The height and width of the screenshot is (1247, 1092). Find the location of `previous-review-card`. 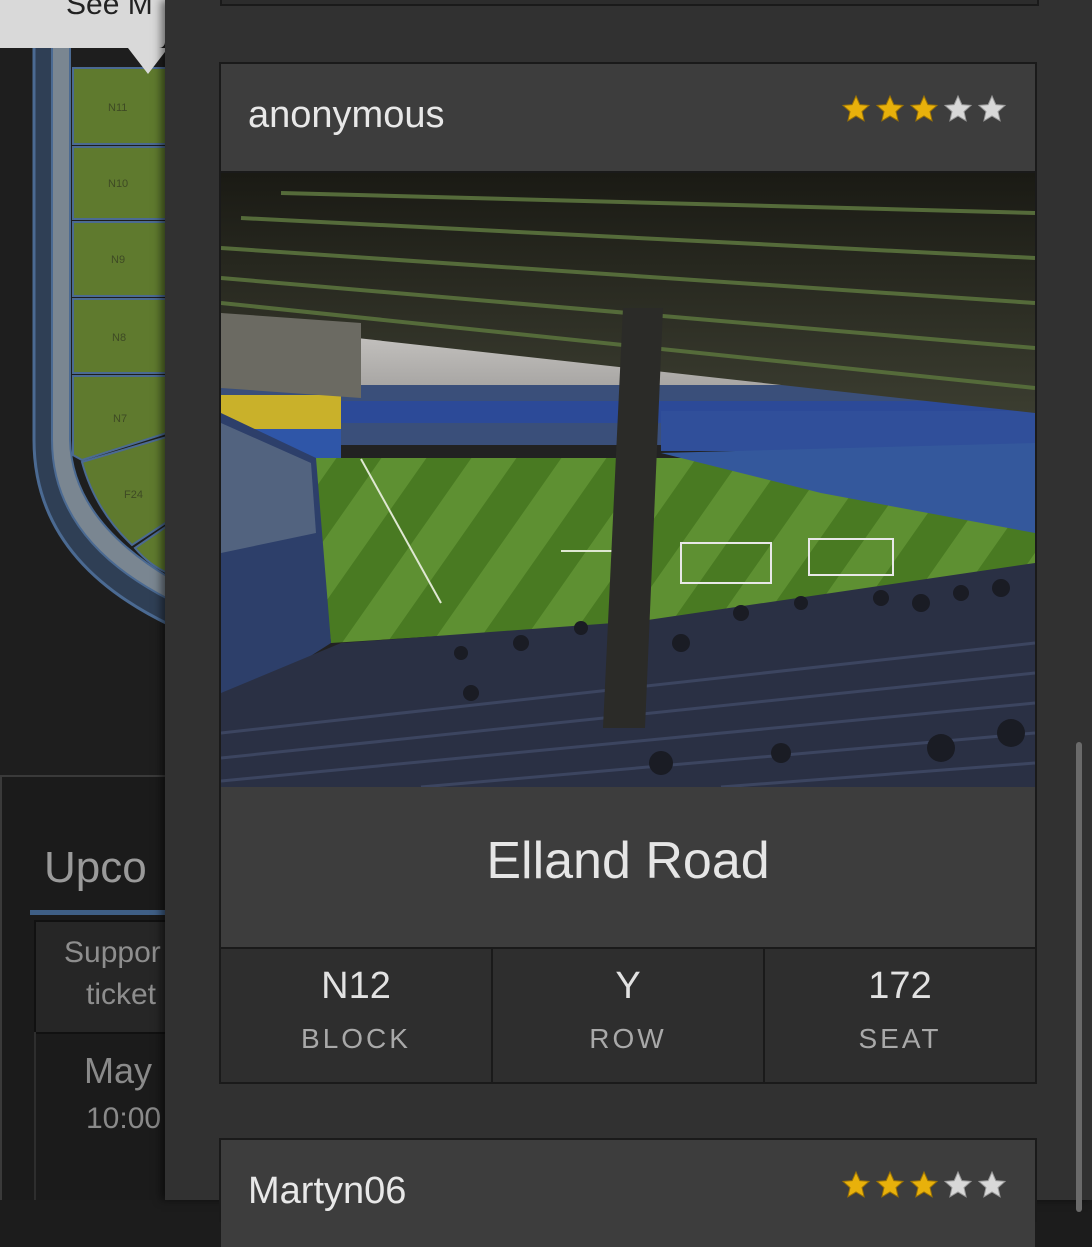

previous-review-card is located at coordinates (629, 3).